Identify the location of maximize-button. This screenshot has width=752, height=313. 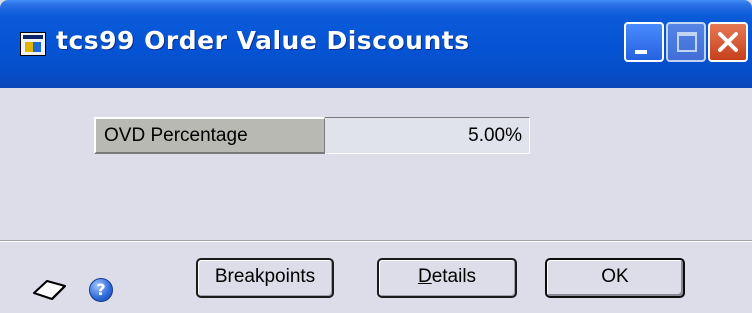
(686, 42).